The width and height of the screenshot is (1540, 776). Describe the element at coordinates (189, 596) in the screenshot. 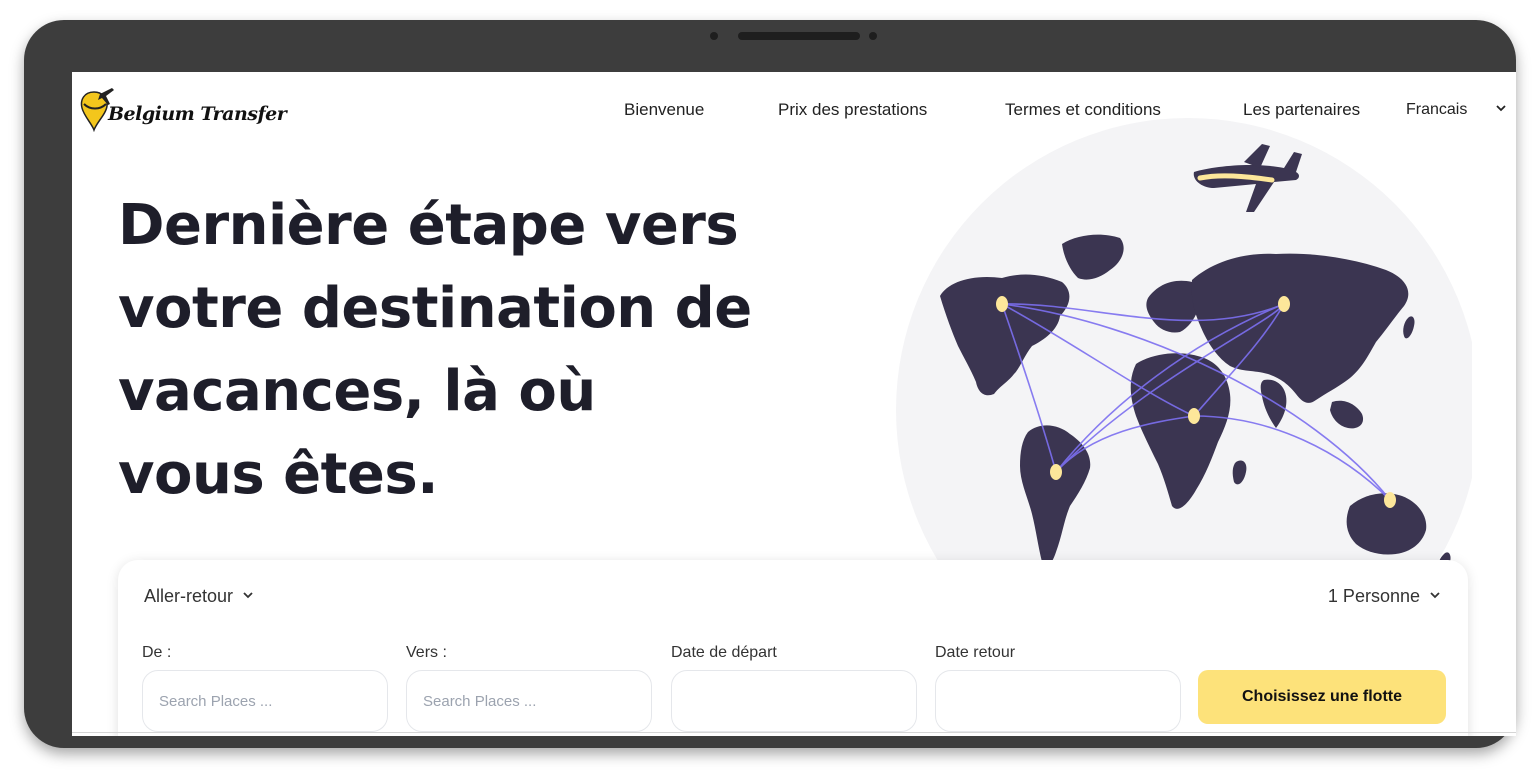

I see `trip-type-label: Aller-retour` at that location.